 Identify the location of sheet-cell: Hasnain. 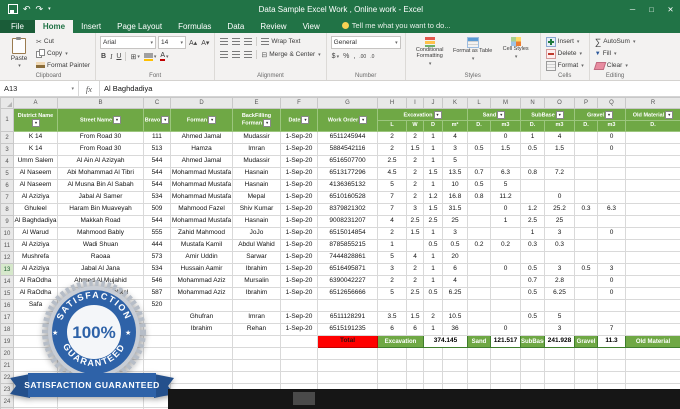
(256, 185).